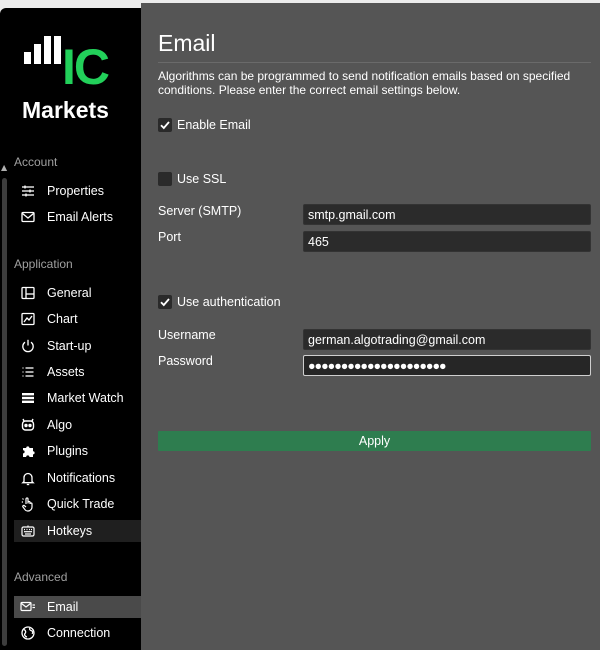 This screenshot has height=650, width=600. I want to click on keyboard-icon, so click(28, 531).